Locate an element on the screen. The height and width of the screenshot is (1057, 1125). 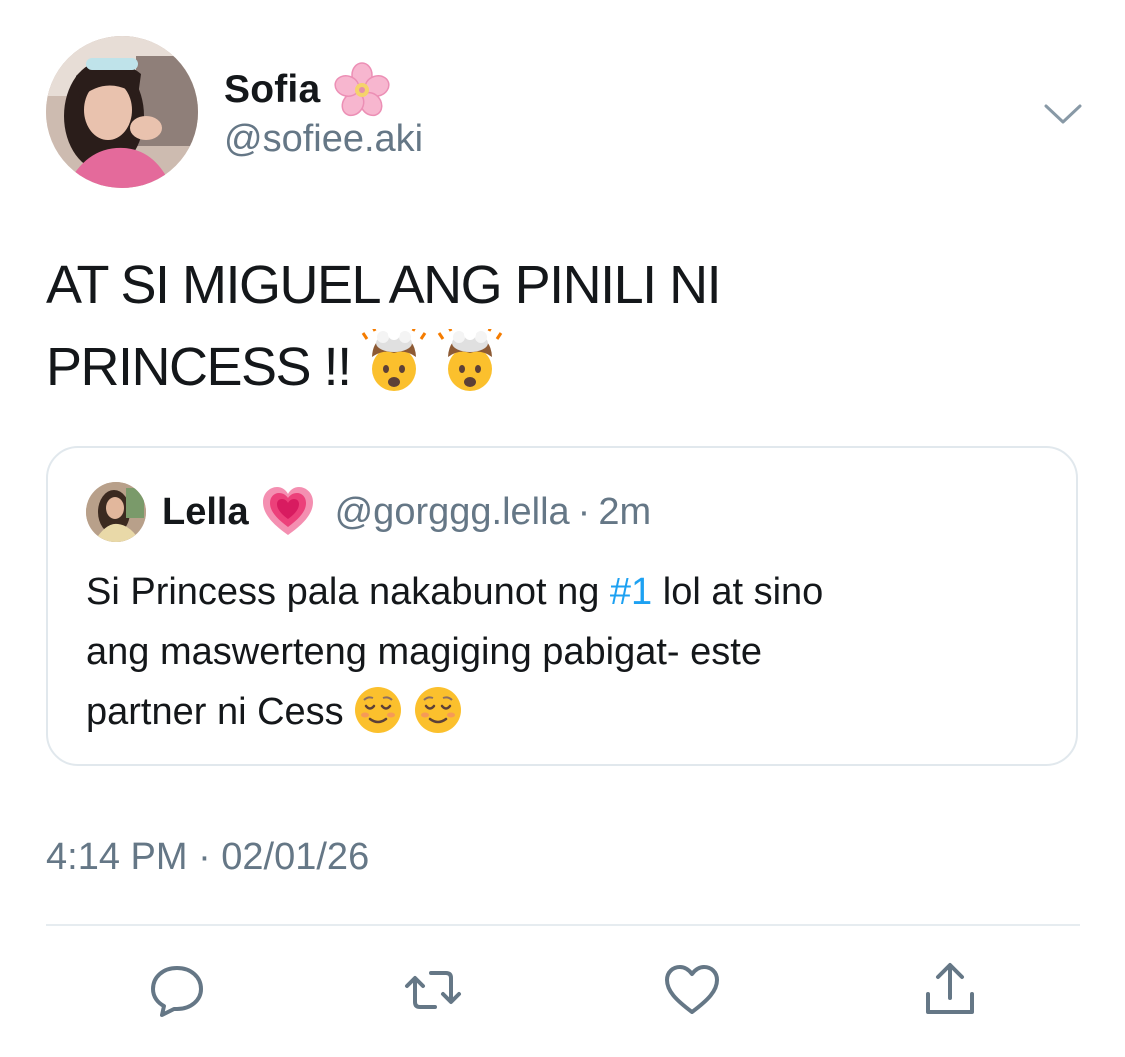
quoted-header: Lella @gorggg.lella · 2m is located at coordinates (406, 512).